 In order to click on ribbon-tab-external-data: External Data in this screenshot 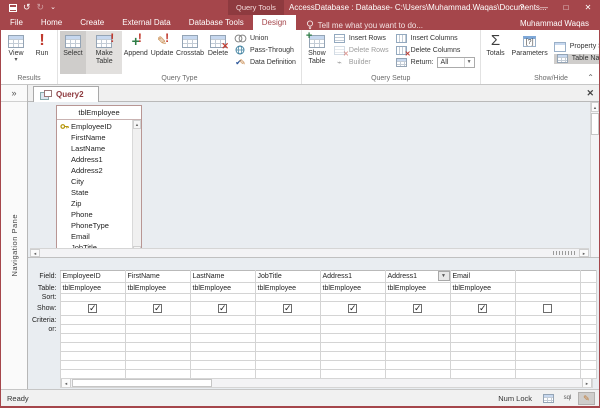, I will do `click(146, 22)`.